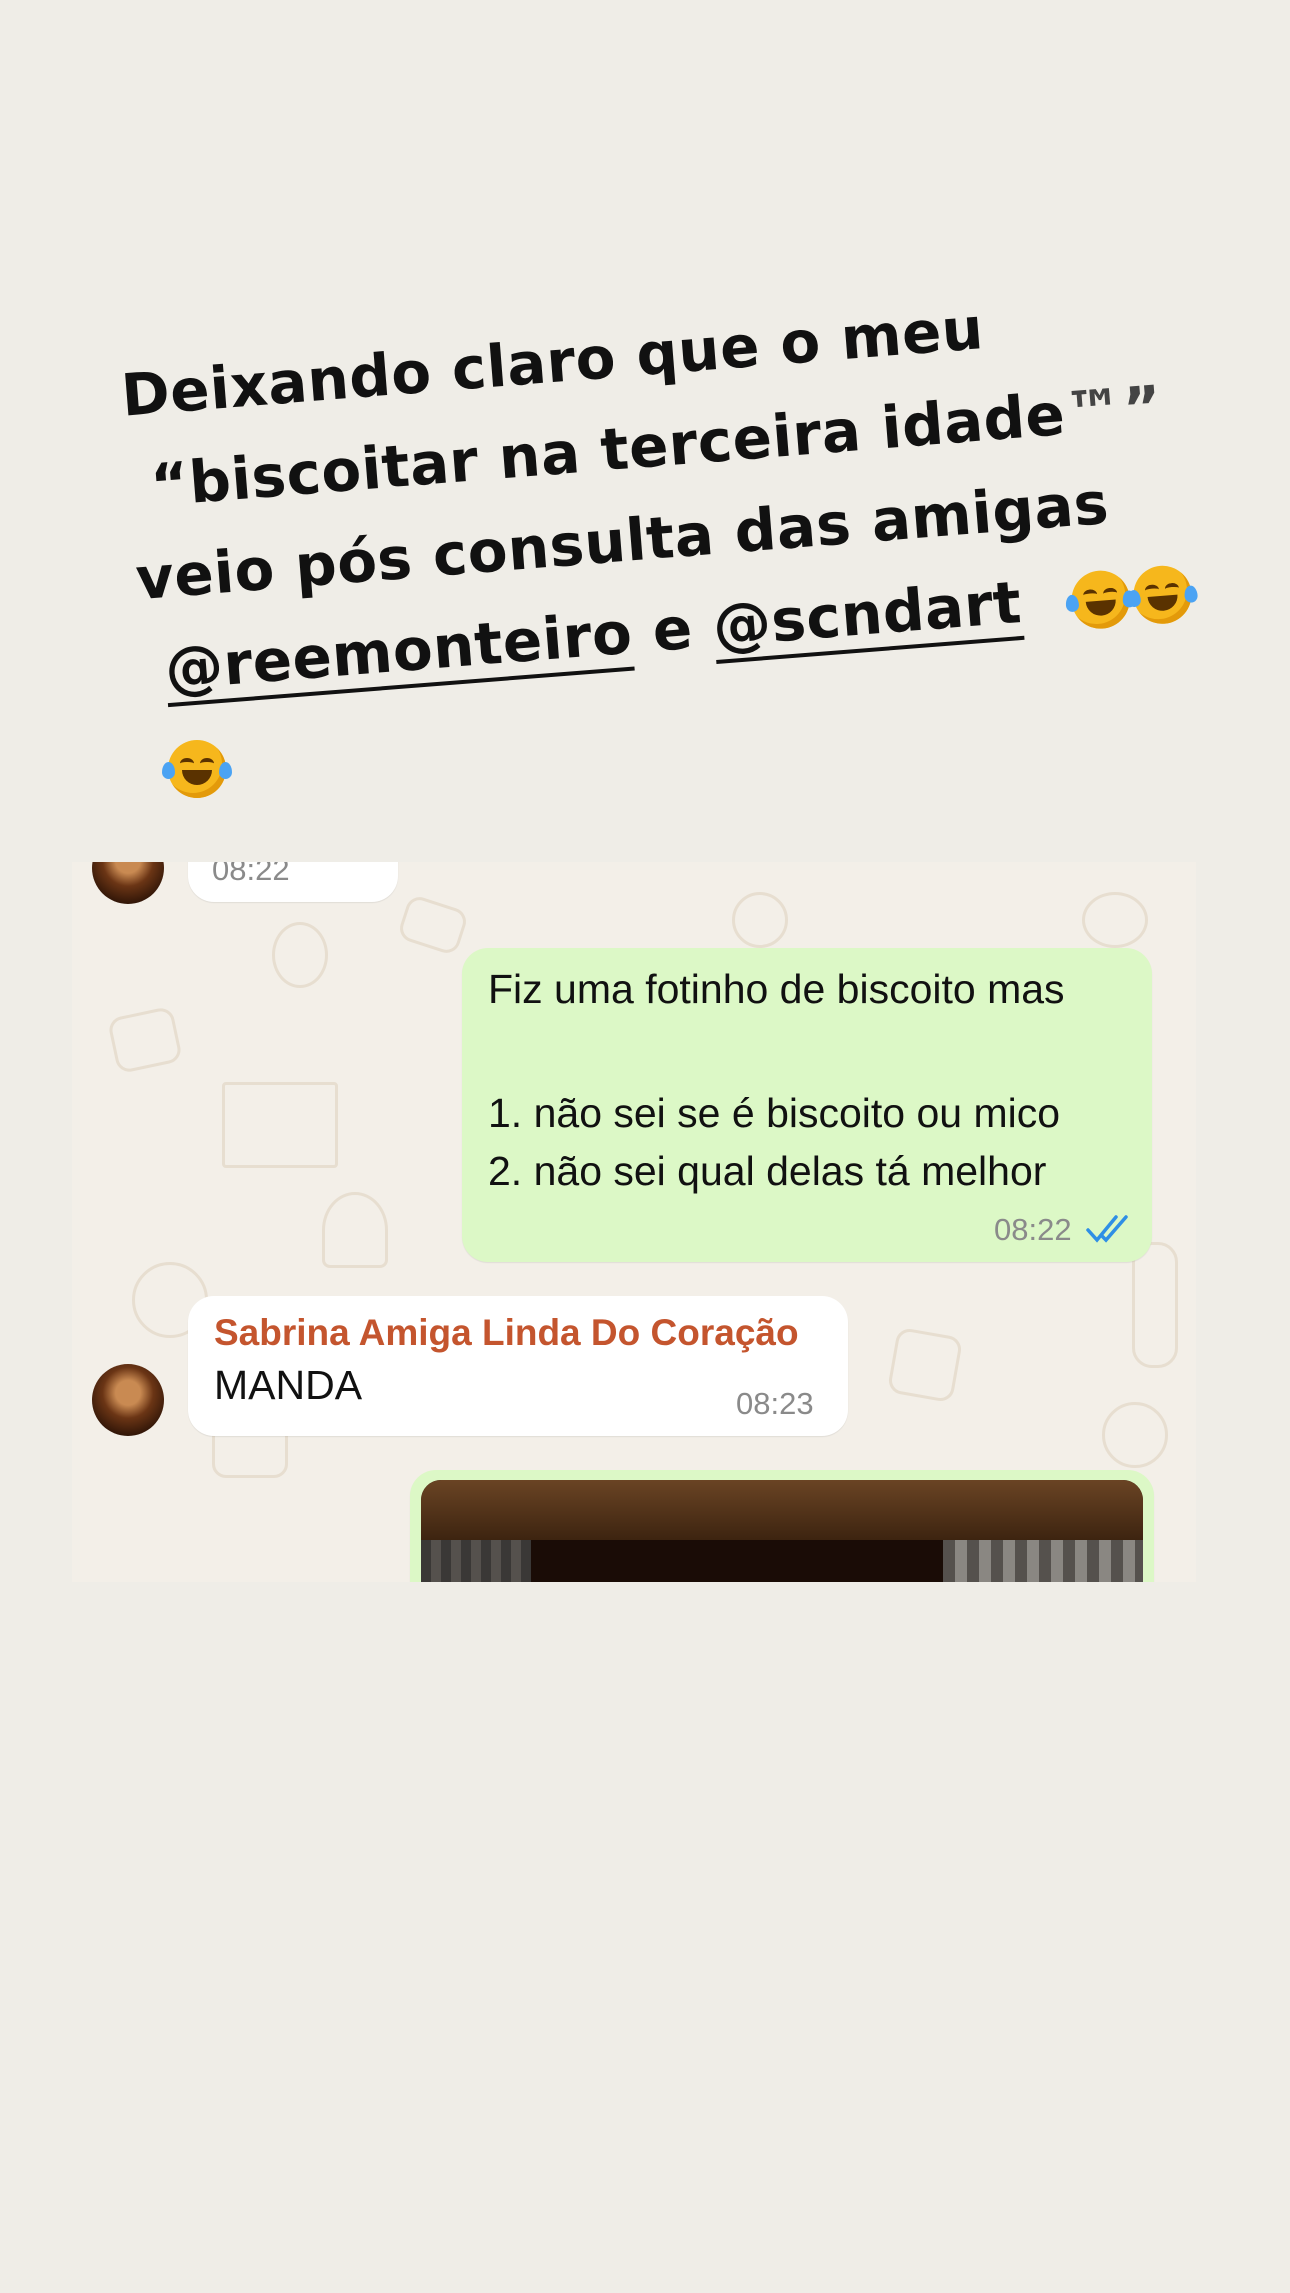 This screenshot has height=2293, width=1290. What do you see at coordinates (128, 1400) in the screenshot?
I see `sender-avatar` at bounding box center [128, 1400].